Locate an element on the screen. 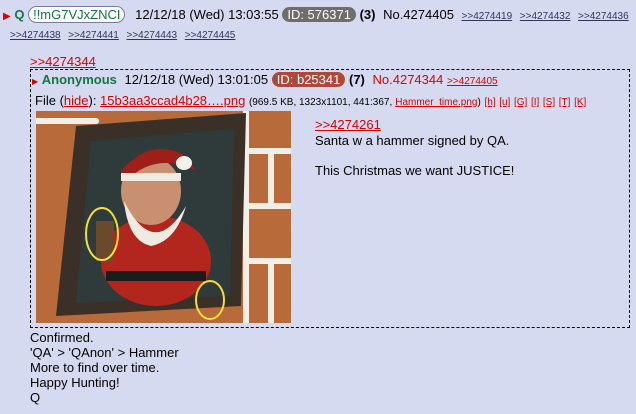 The width and height of the screenshot is (636, 414). post-body-line: Confirmed. is located at coordinates (62, 337).